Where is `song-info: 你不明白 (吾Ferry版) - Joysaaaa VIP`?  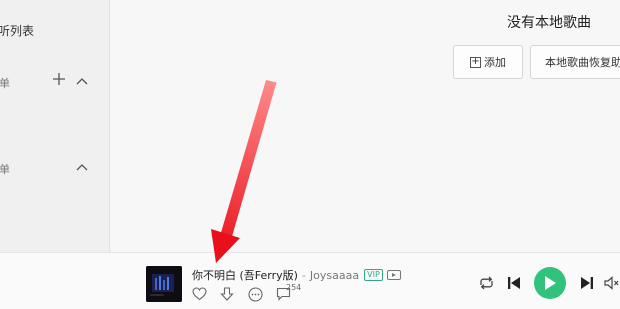 song-info: 你不明白 (吾Ferry版) - Joysaaaa VIP is located at coordinates (296, 275).